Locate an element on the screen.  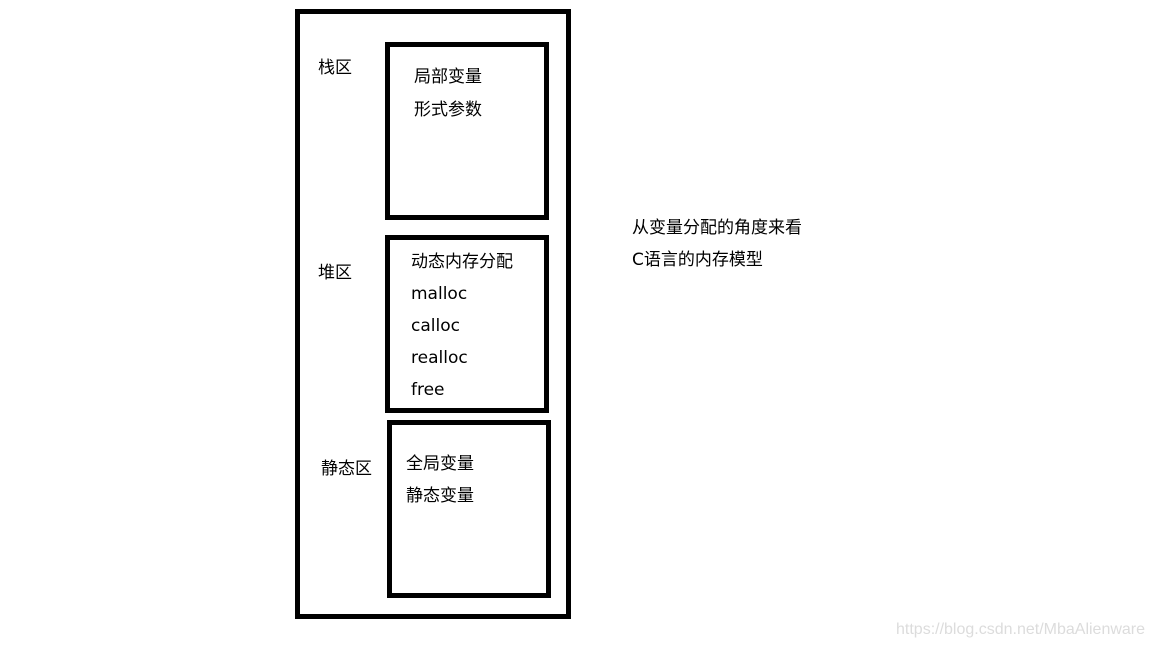
static-region-label: 静态区 is located at coordinates (346, 469).